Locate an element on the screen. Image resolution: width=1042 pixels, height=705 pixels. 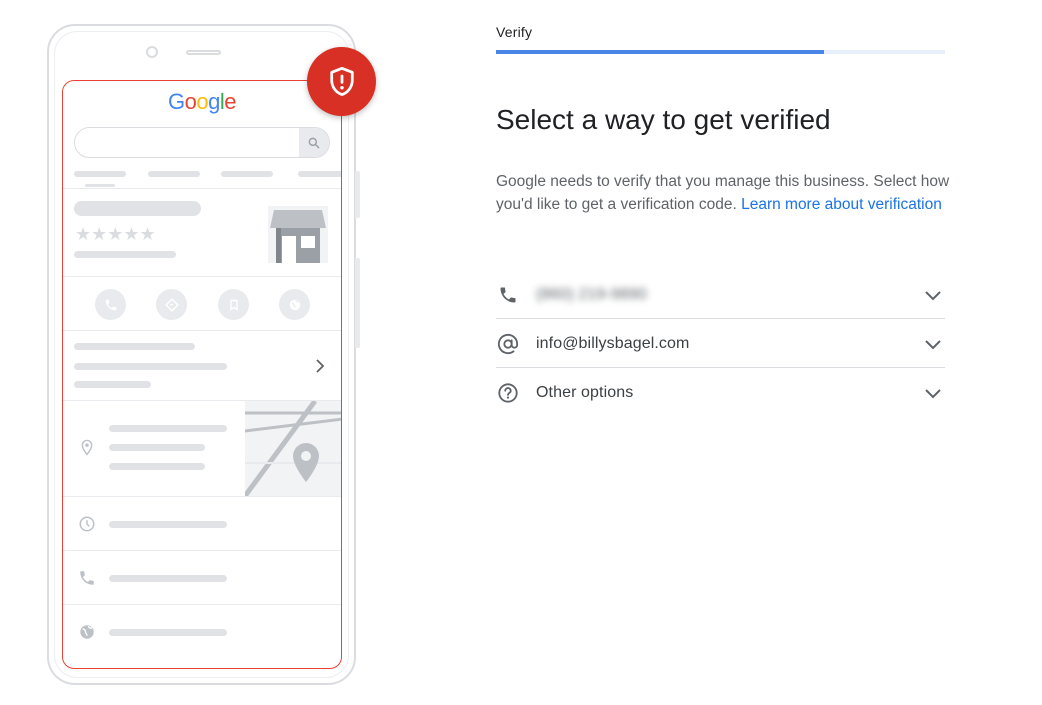
call-icon is located at coordinates (110, 304).